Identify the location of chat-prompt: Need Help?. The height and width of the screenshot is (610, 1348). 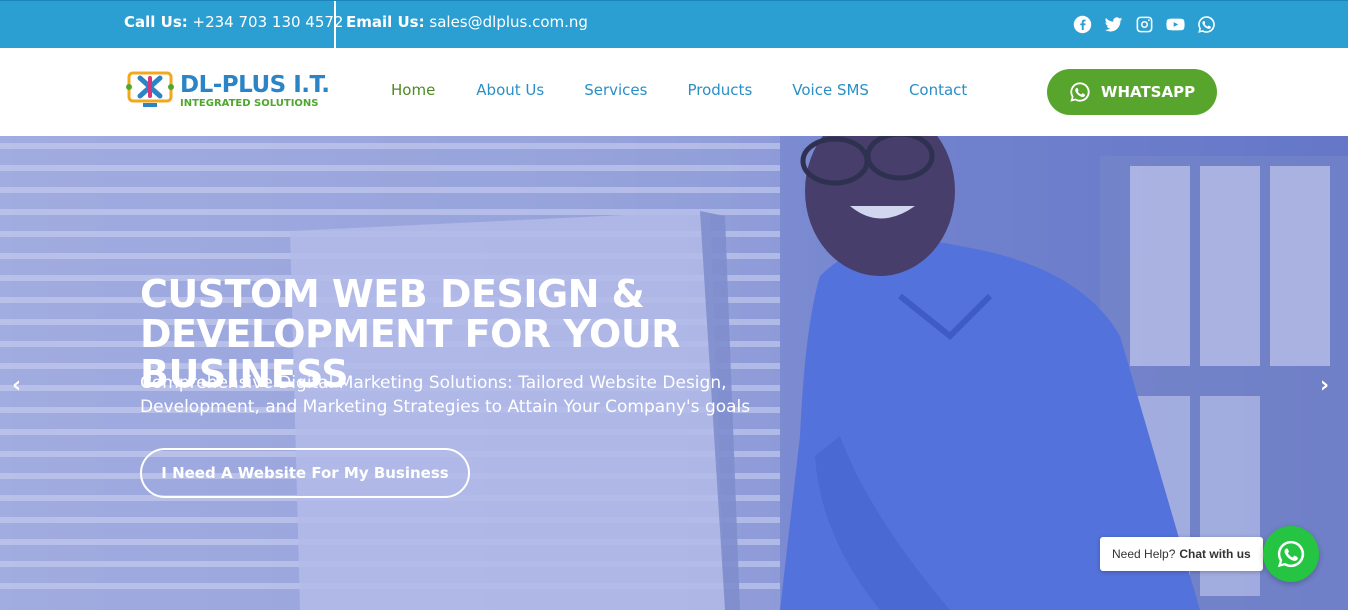
(1144, 554).